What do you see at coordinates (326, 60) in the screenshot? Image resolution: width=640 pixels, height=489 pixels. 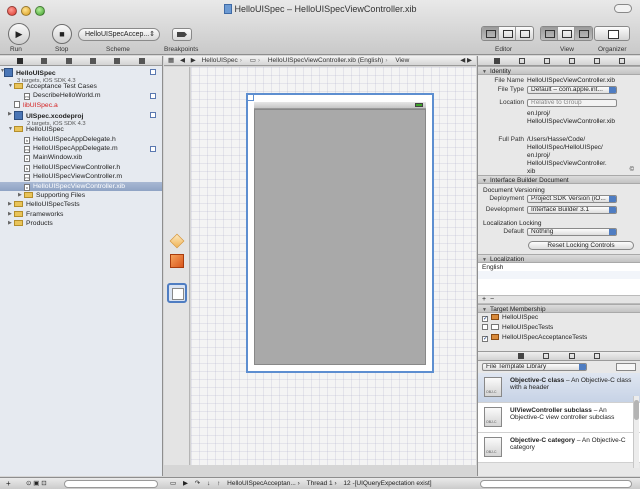 I see `breadcrumb-file: HelloUISpecViewController.xib (English)` at bounding box center [326, 60].